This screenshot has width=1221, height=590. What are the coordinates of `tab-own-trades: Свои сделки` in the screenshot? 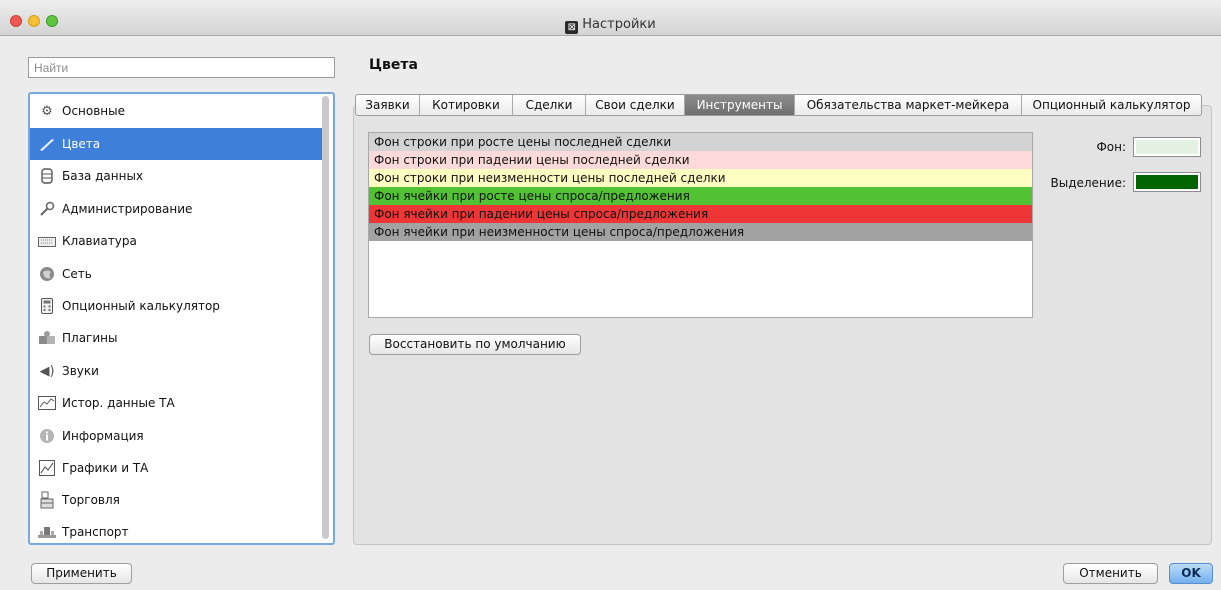 It's located at (635, 105).